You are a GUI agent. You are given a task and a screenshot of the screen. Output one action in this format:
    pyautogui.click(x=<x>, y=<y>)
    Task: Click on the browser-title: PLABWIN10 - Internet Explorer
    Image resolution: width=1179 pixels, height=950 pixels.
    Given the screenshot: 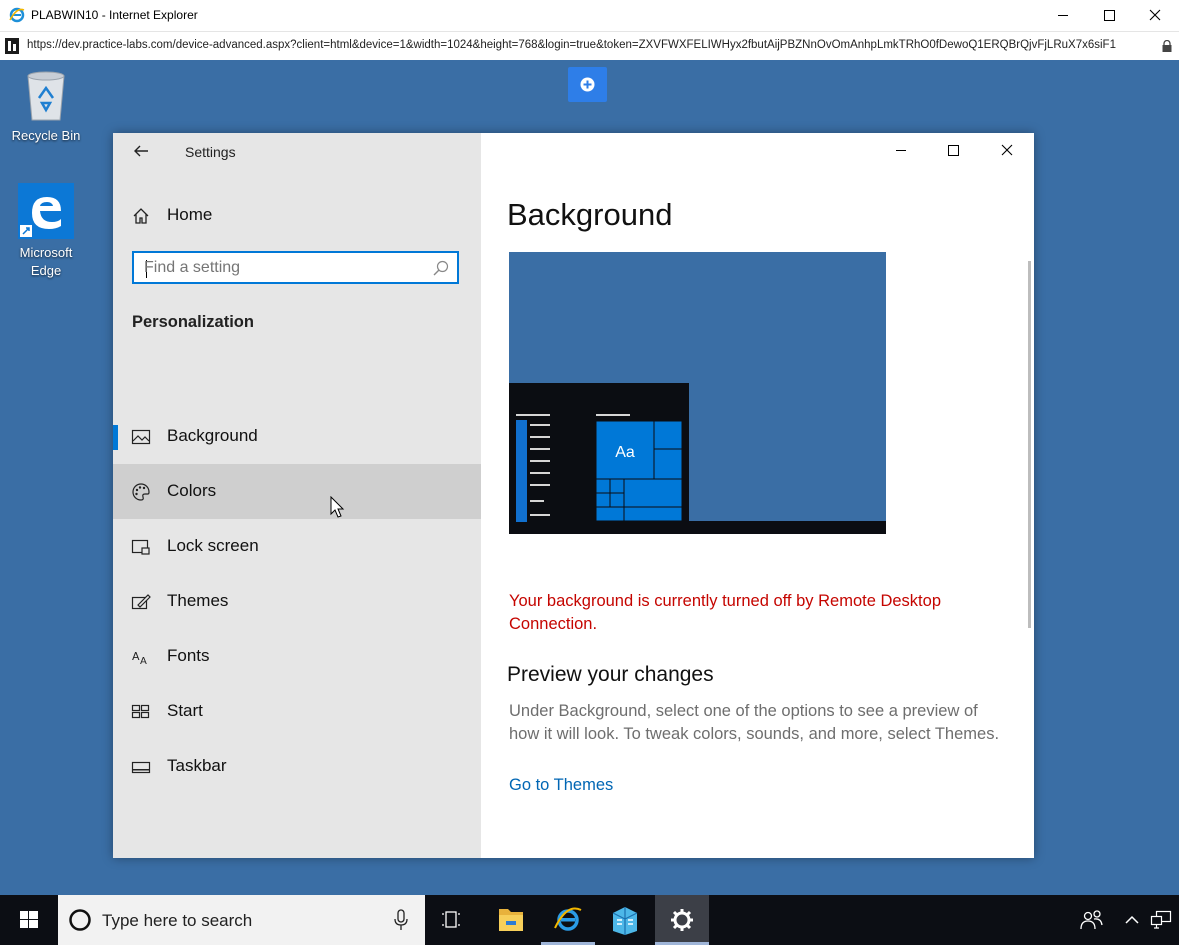 What is the action you would take?
    pyautogui.click(x=114, y=15)
    